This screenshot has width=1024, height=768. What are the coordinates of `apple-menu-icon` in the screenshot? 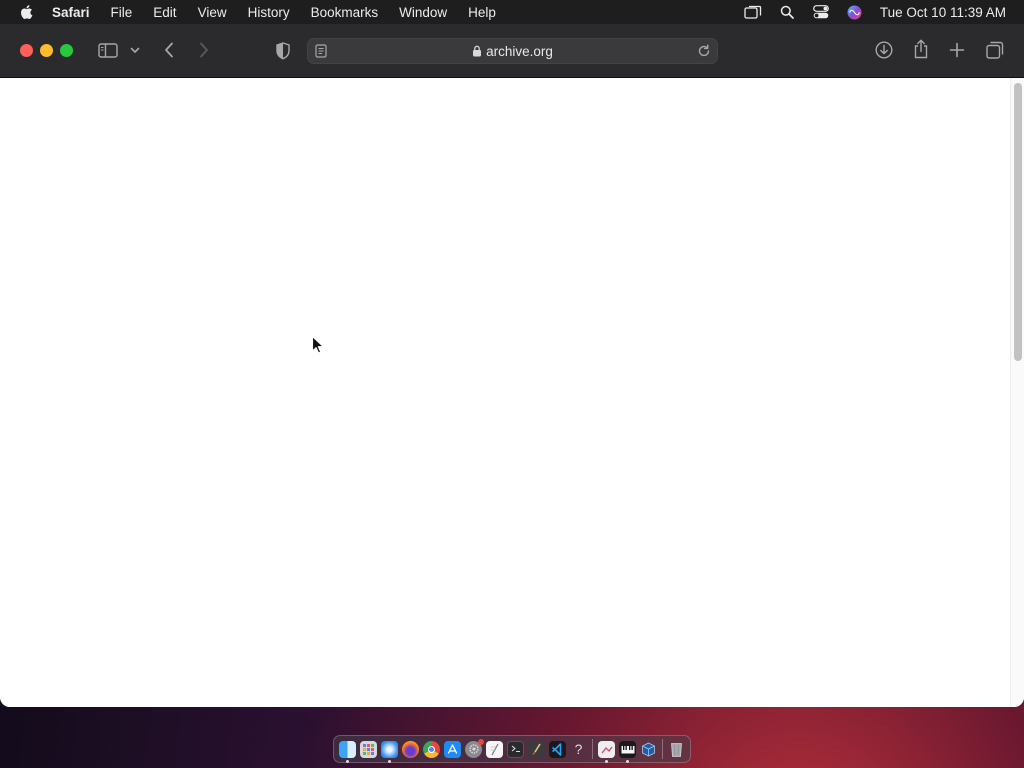 It's located at (27, 12).